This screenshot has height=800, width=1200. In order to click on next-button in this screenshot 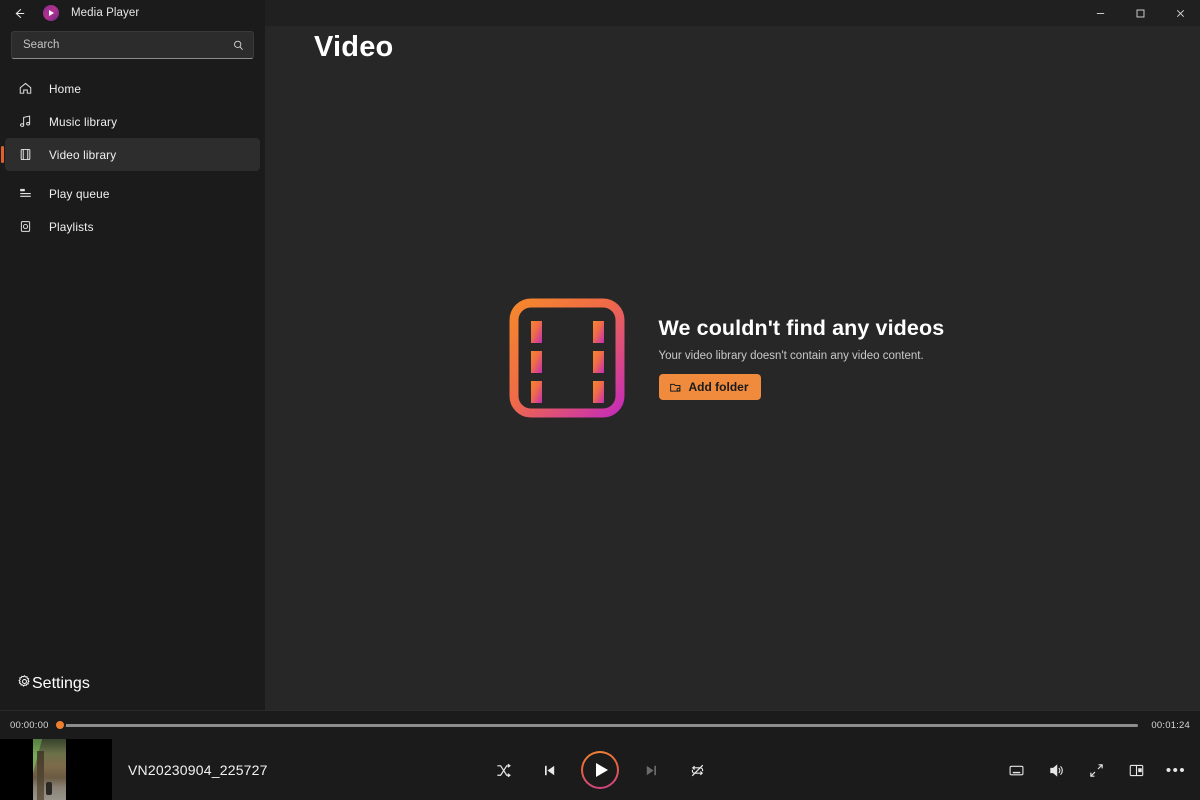, I will do `click(651, 770)`.